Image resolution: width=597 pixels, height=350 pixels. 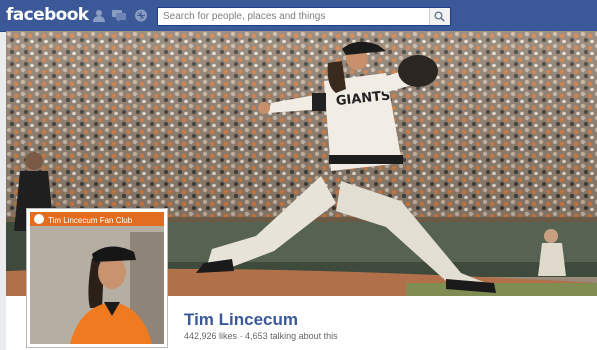 What do you see at coordinates (210, 336) in the screenshot?
I see `likes-count: 442,926 likes` at bounding box center [210, 336].